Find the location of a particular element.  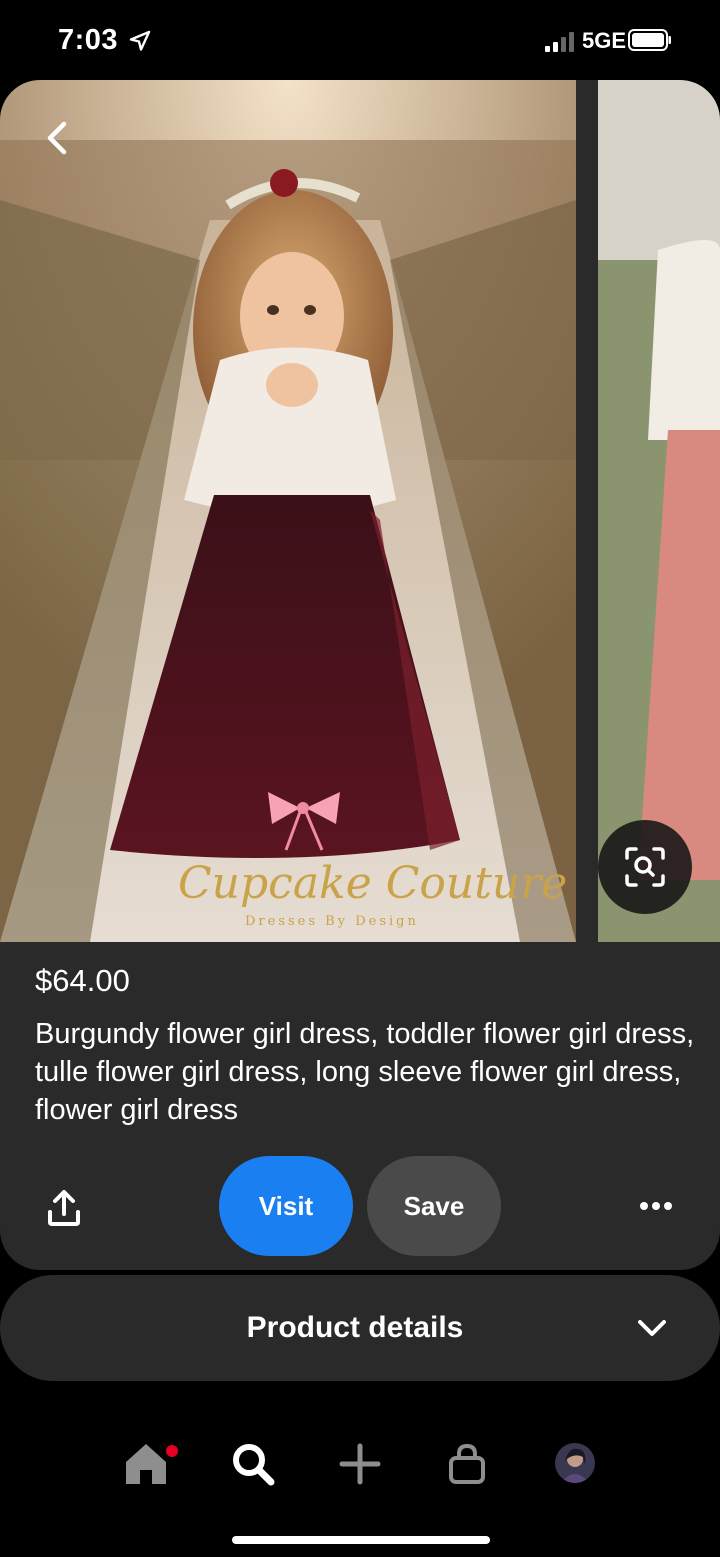

product-details-label: Product details is located at coordinates (355, 1327).